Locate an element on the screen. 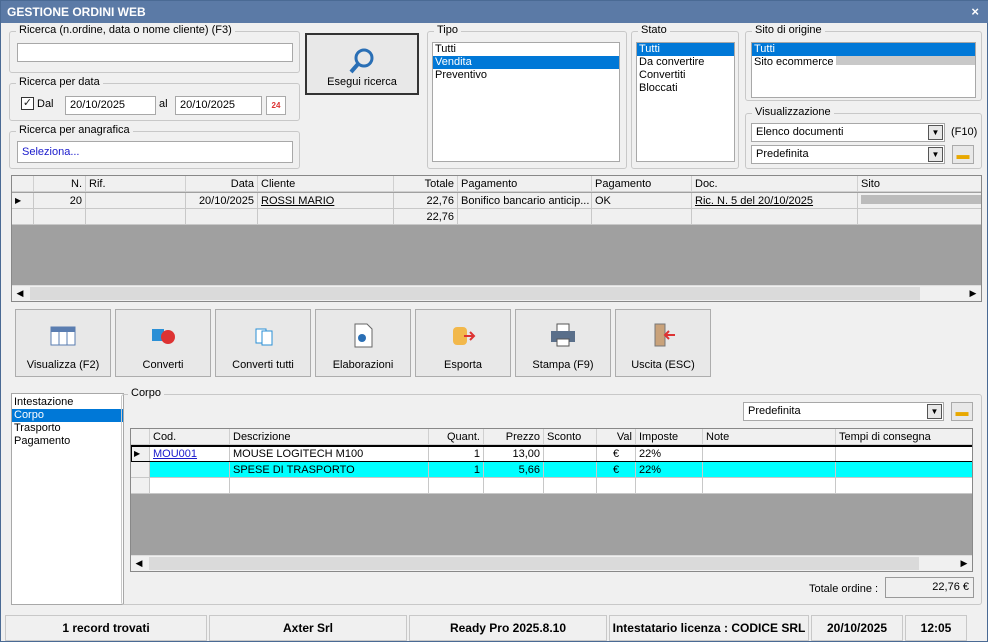 The height and width of the screenshot is (642, 988). col-totale: Totale is located at coordinates (426, 184).